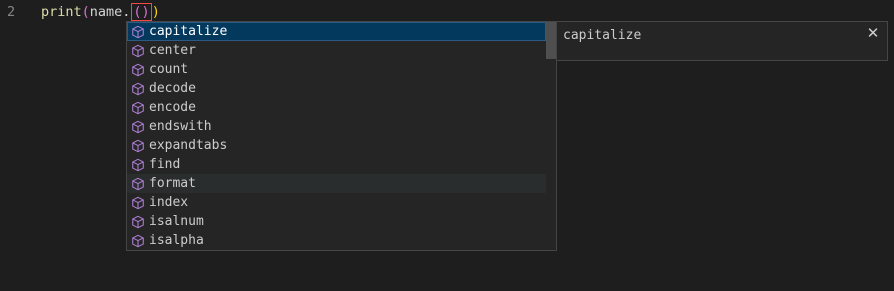  I want to click on suggest-item-label: endswith, so click(180, 126).